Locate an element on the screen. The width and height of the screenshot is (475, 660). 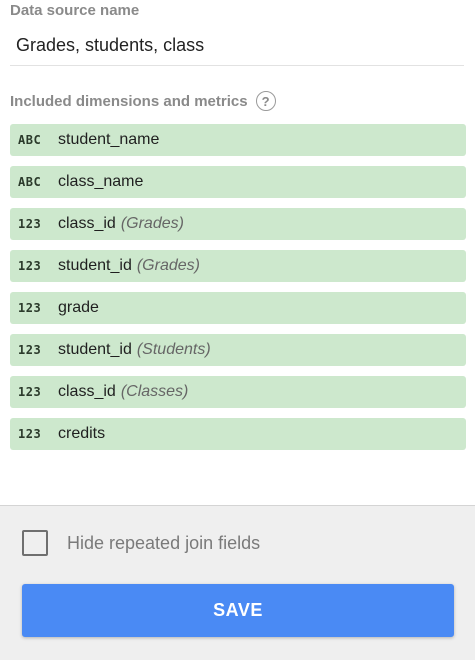
field-name: grade is located at coordinates (78, 307).